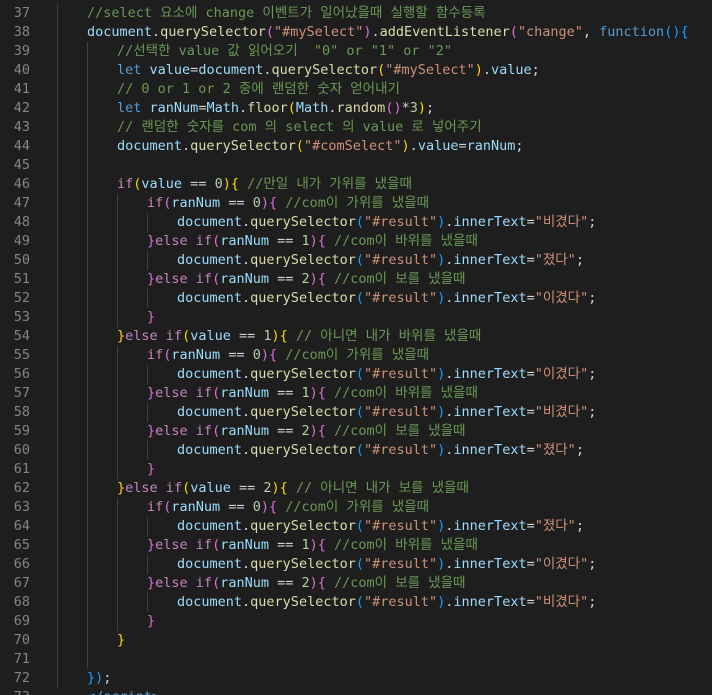  Describe the element at coordinates (356, 165) in the screenshot. I see `code-line: 45` at that location.